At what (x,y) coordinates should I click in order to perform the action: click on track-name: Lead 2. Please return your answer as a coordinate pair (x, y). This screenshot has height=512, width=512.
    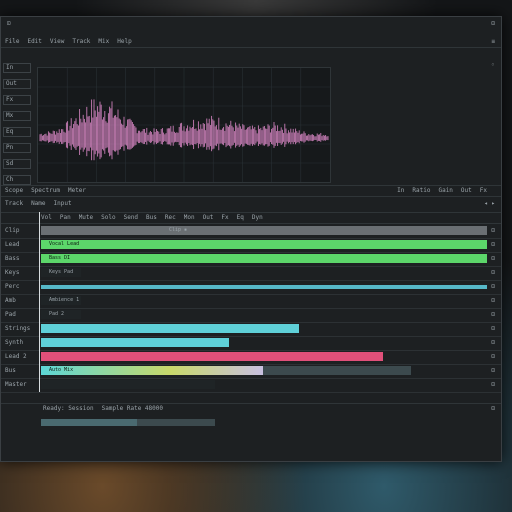
    Looking at the image, I should click on (16, 356).